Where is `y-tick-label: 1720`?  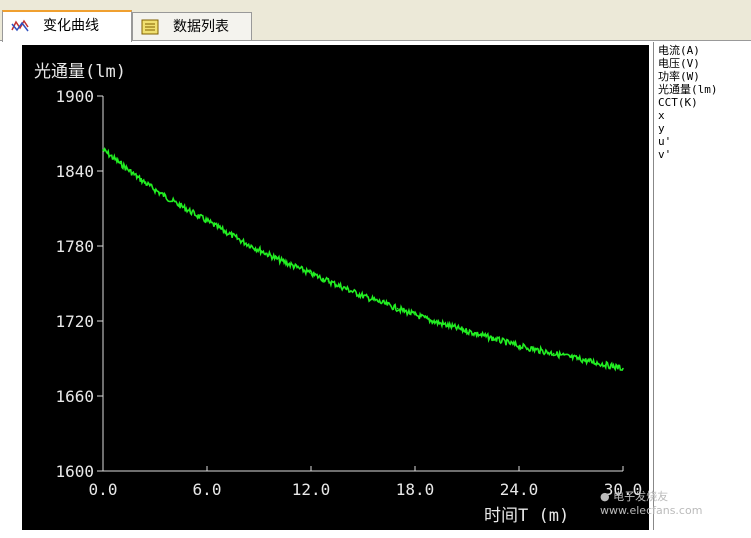
y-tick-label: 1720 is located at coordinates (74, 321).